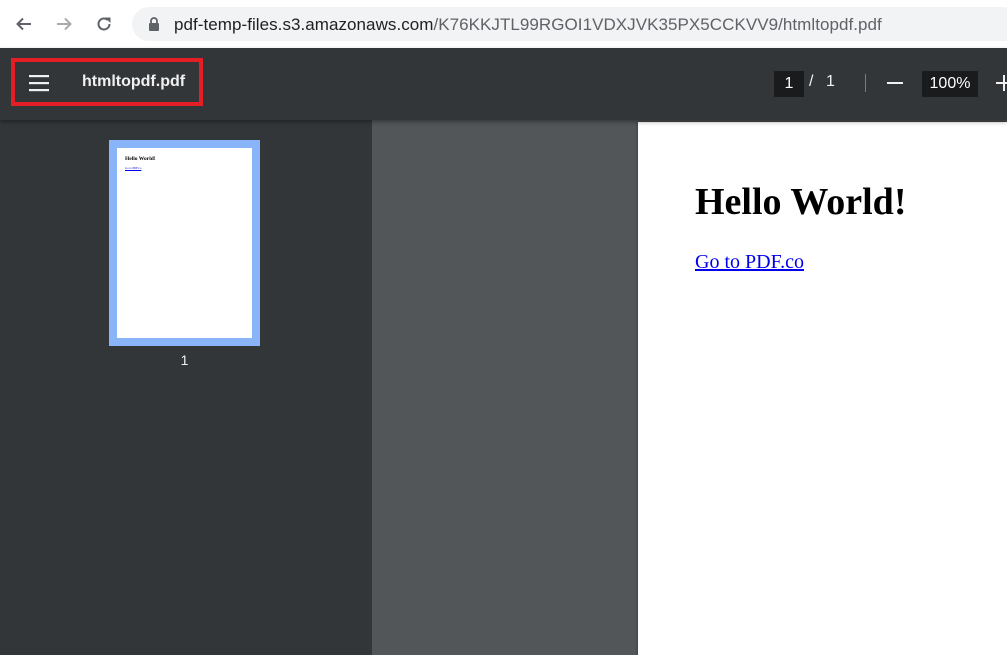 This screenshot has width=1007, height=655. I want to click on arrow-right-icon, so click(64, 24).